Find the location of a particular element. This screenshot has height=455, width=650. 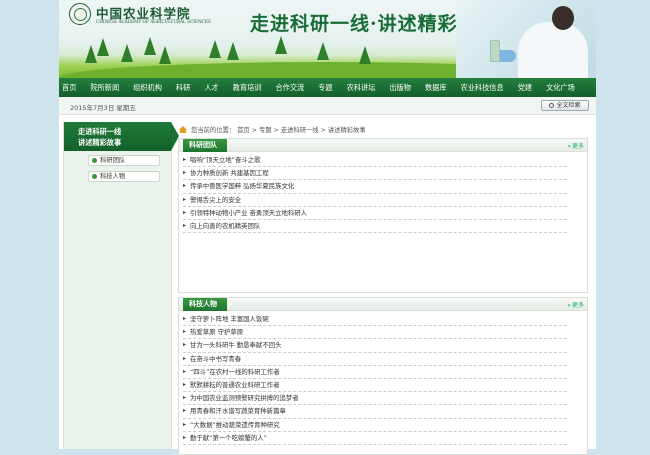

sidebar-item-research-team: 科研团队 is located at coordinates (124, 160).